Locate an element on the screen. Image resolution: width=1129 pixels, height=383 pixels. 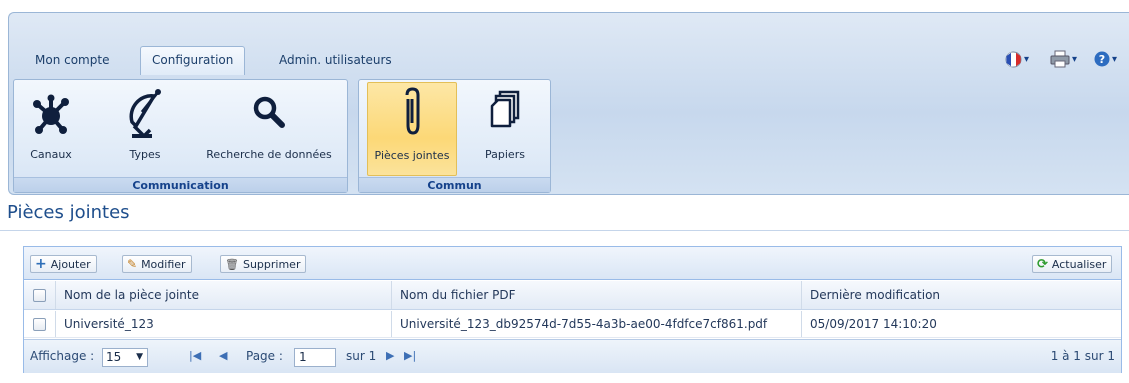
satellite-icon is located at coordinates (145, 113).